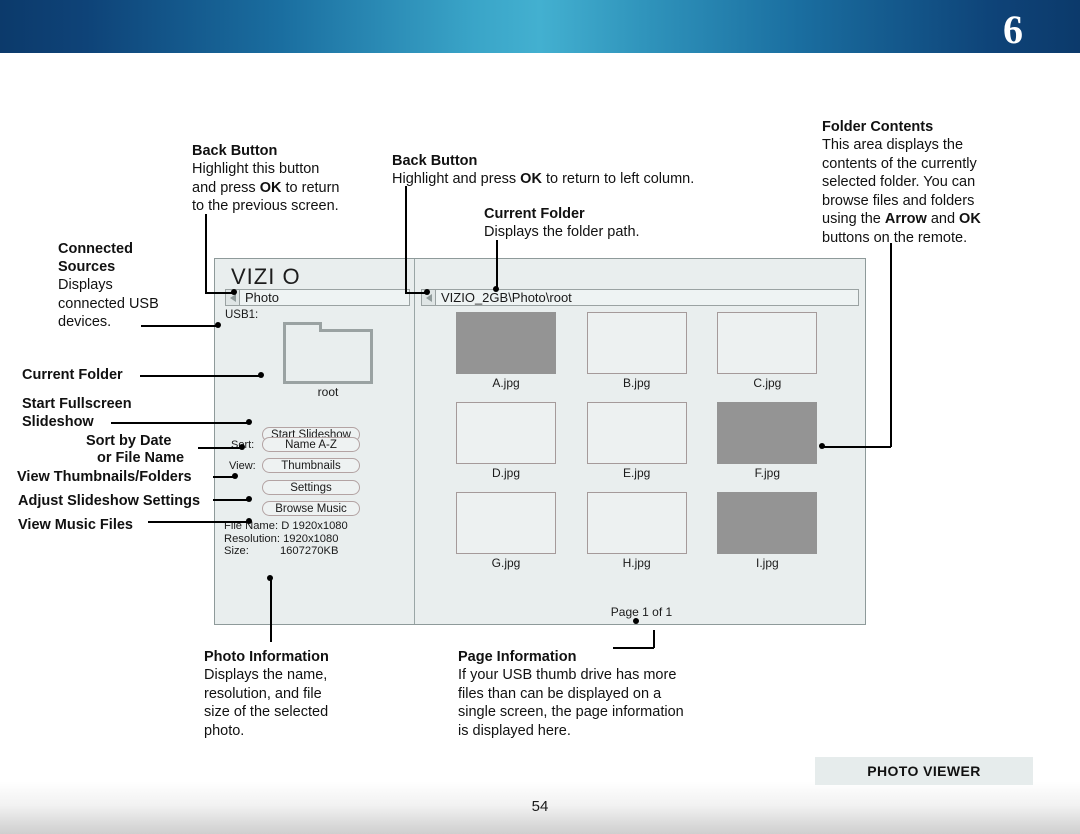 The image size is (1080, 834). Describe the element at coordinates (636, 383) in the screenshot. I see `thumbnail-label: B.jpg` at that location.